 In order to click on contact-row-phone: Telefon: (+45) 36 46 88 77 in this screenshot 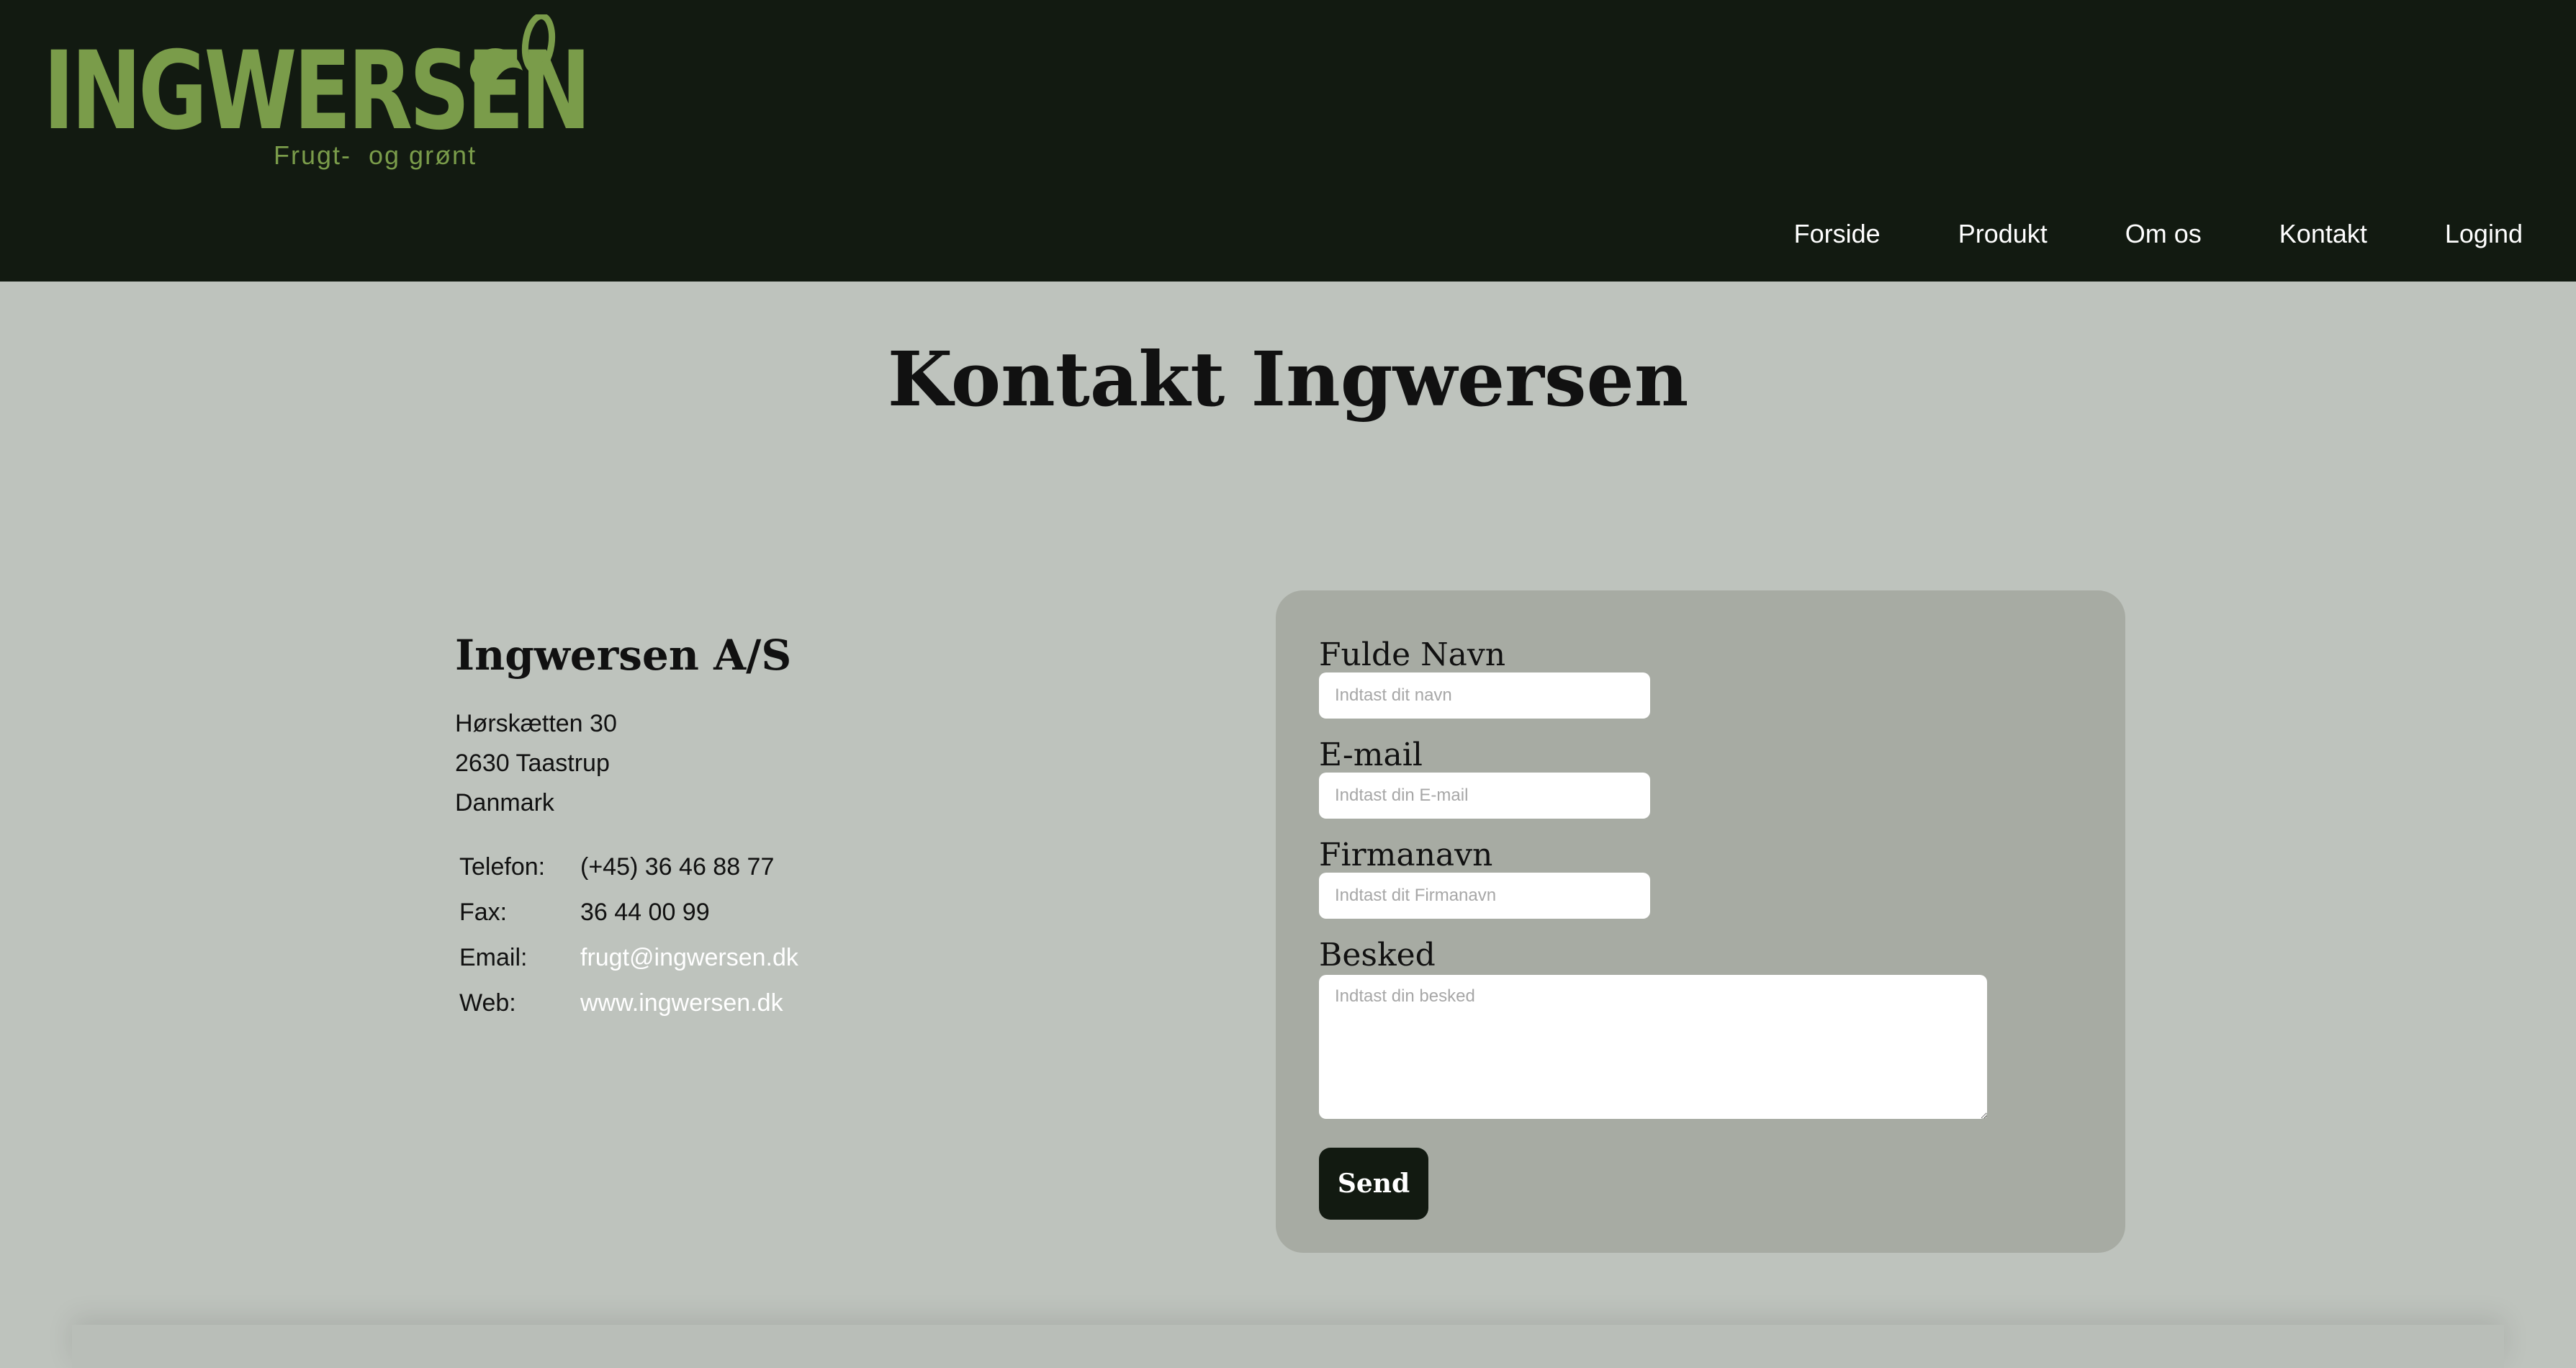, I will do `click(626, 867)`.